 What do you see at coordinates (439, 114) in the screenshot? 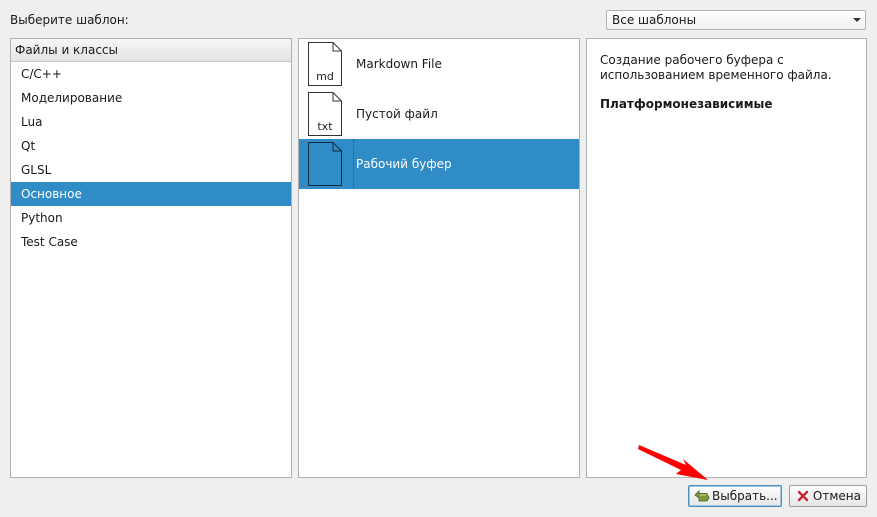
I see `template-item: txt Пустой файл` at bounding box center [439, 114].